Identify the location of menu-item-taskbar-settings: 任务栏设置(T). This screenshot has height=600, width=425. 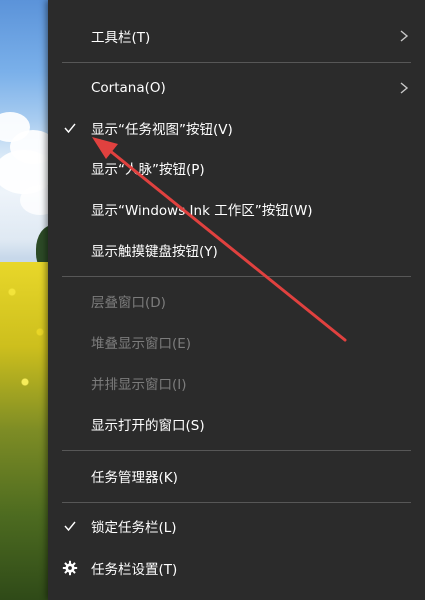
(236, 568).